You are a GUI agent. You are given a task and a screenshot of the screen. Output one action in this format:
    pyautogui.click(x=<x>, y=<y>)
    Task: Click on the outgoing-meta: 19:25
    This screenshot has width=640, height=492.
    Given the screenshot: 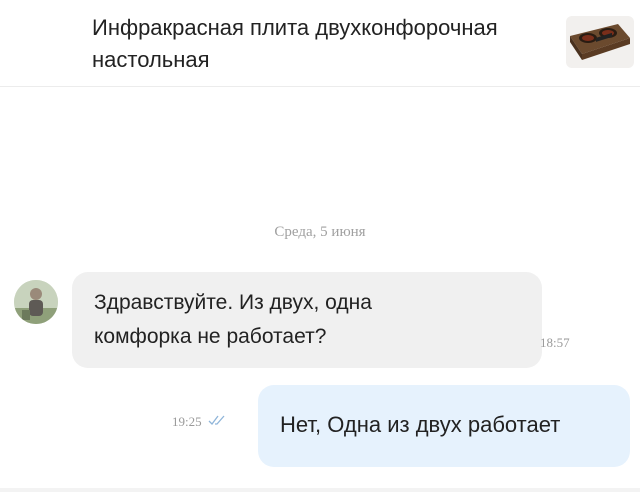 What is the action you would take?
    pyautogui.click(x=200, y=422)
    